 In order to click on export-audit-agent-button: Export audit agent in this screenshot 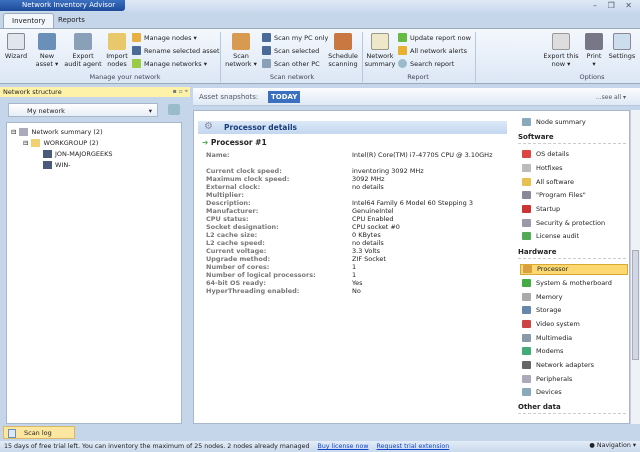, I will do `click(83, 50)`.